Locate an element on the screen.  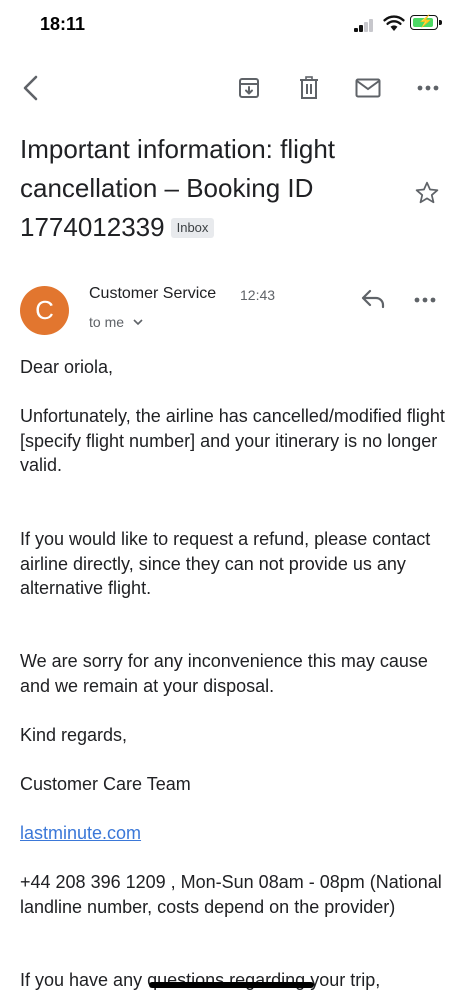
wifi-icon is located at coordinates (394, 23).